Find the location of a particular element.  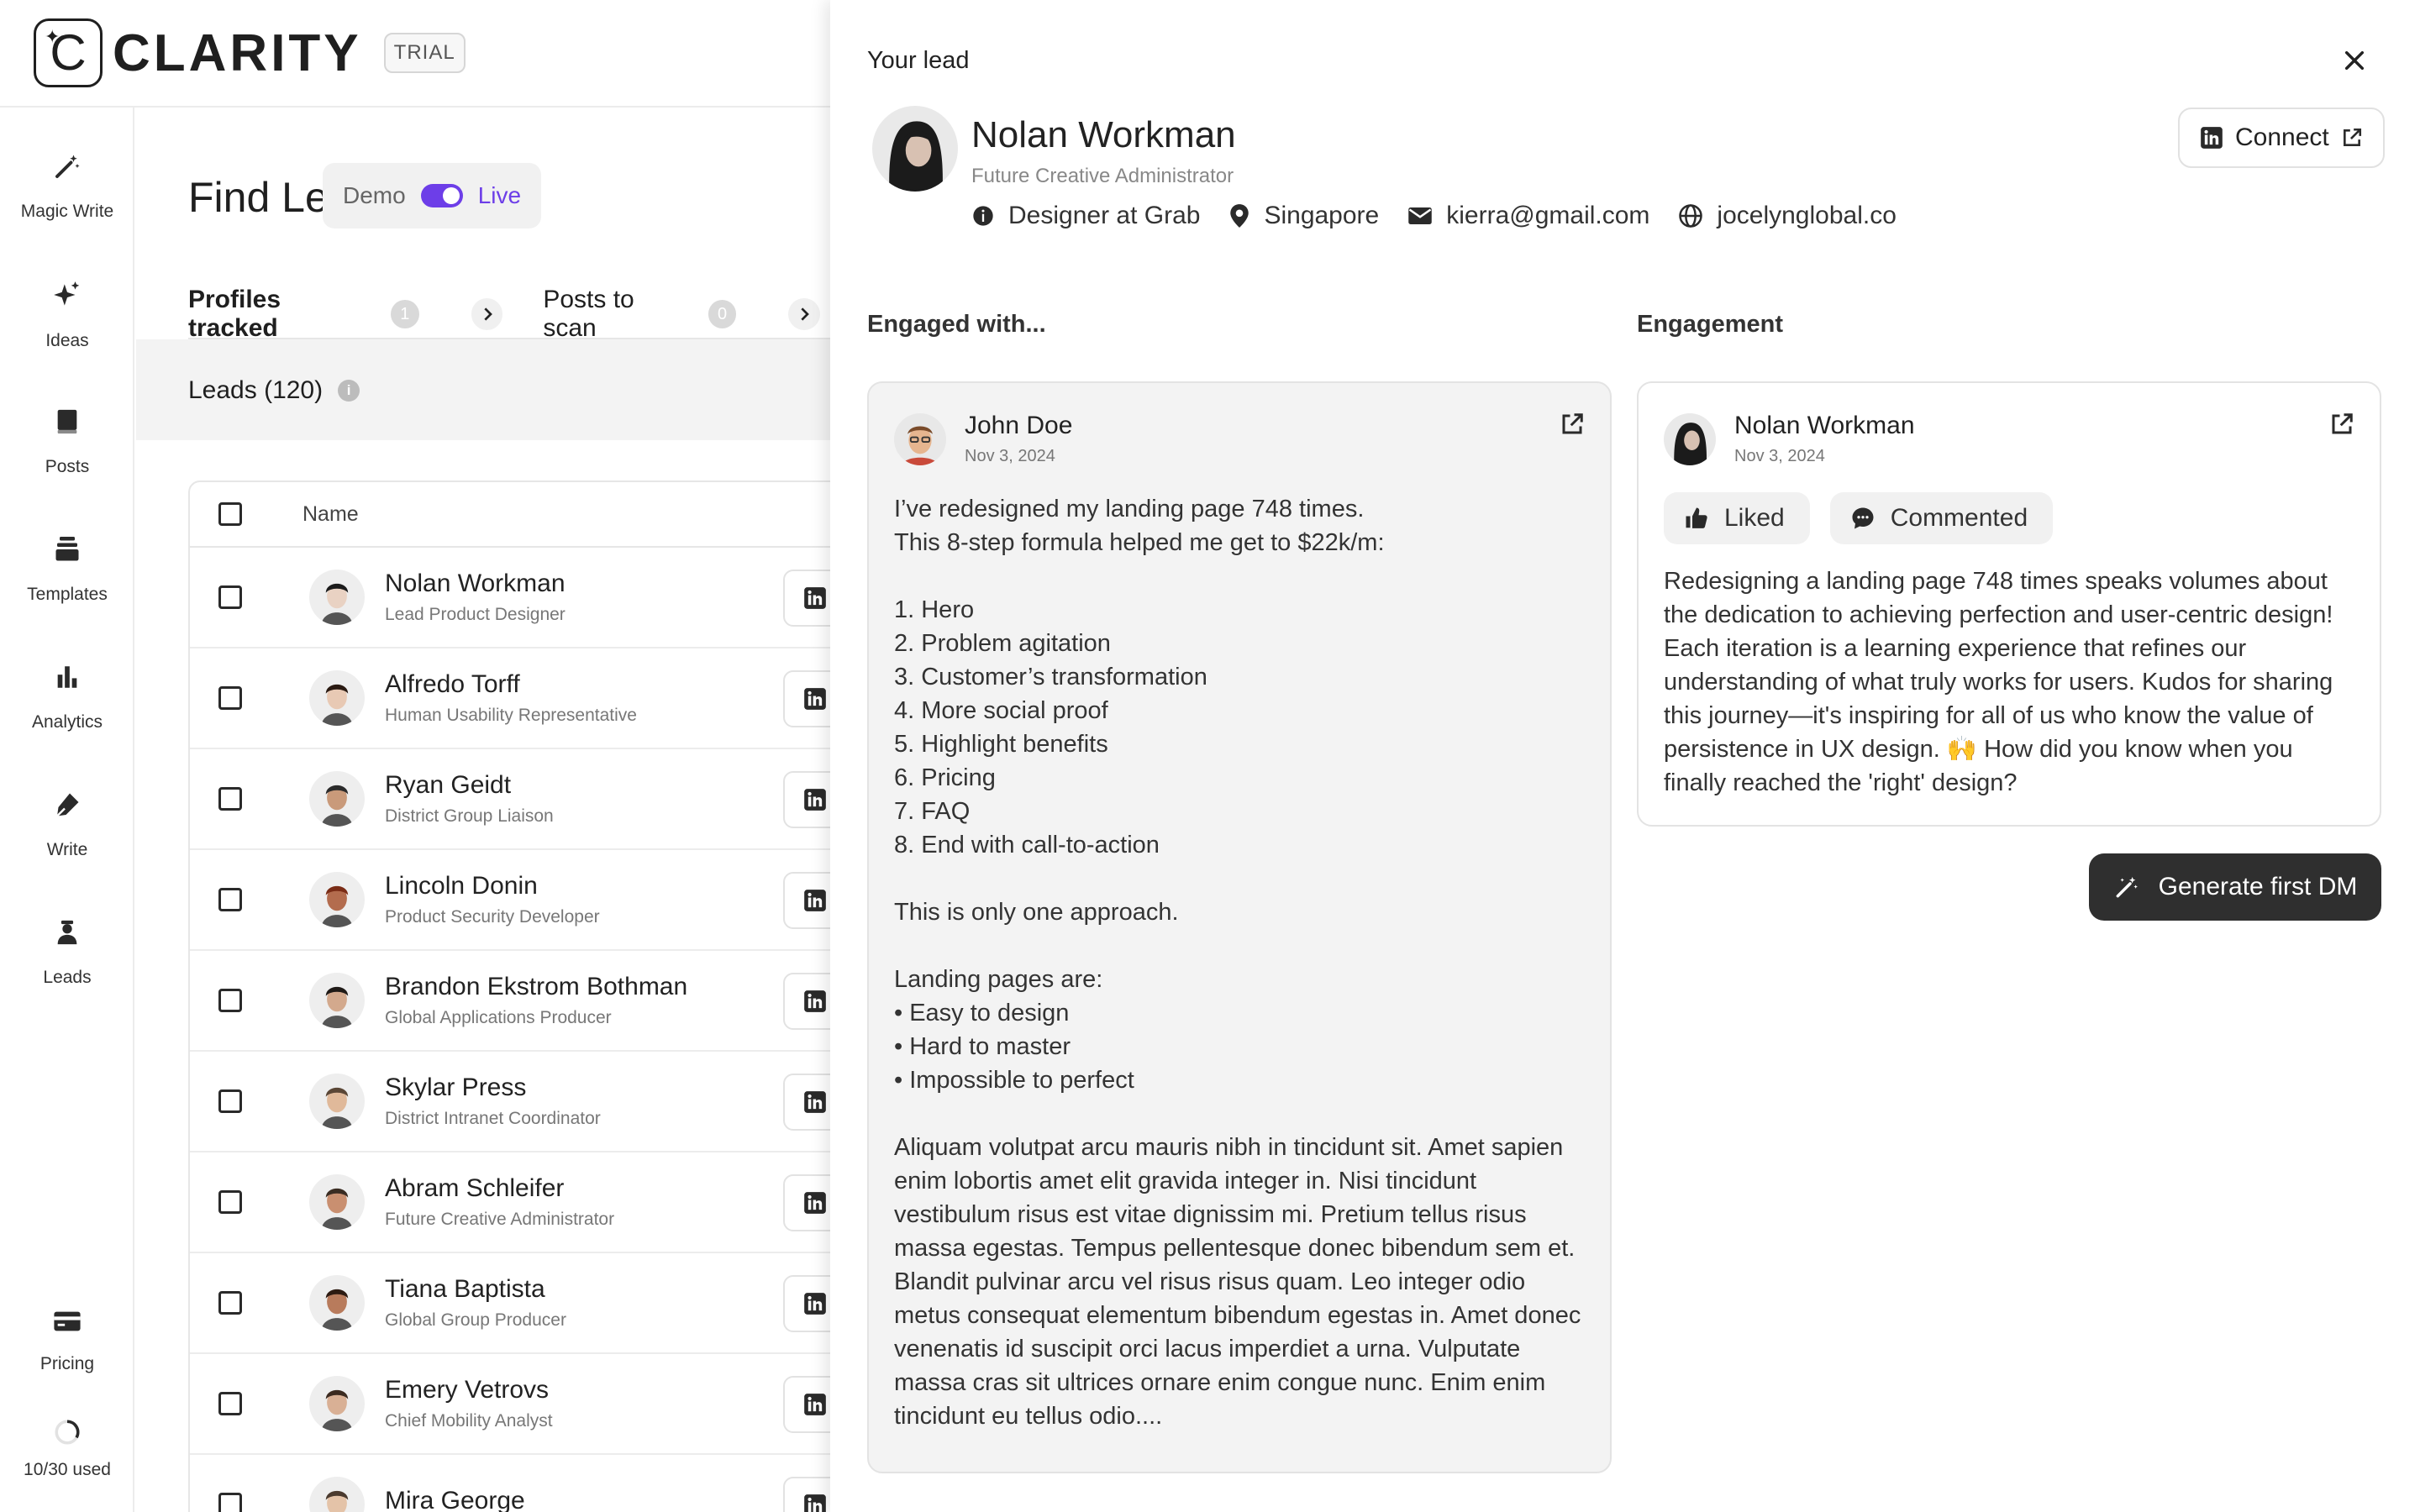

close-icon is located at coordinates (2354, 60).